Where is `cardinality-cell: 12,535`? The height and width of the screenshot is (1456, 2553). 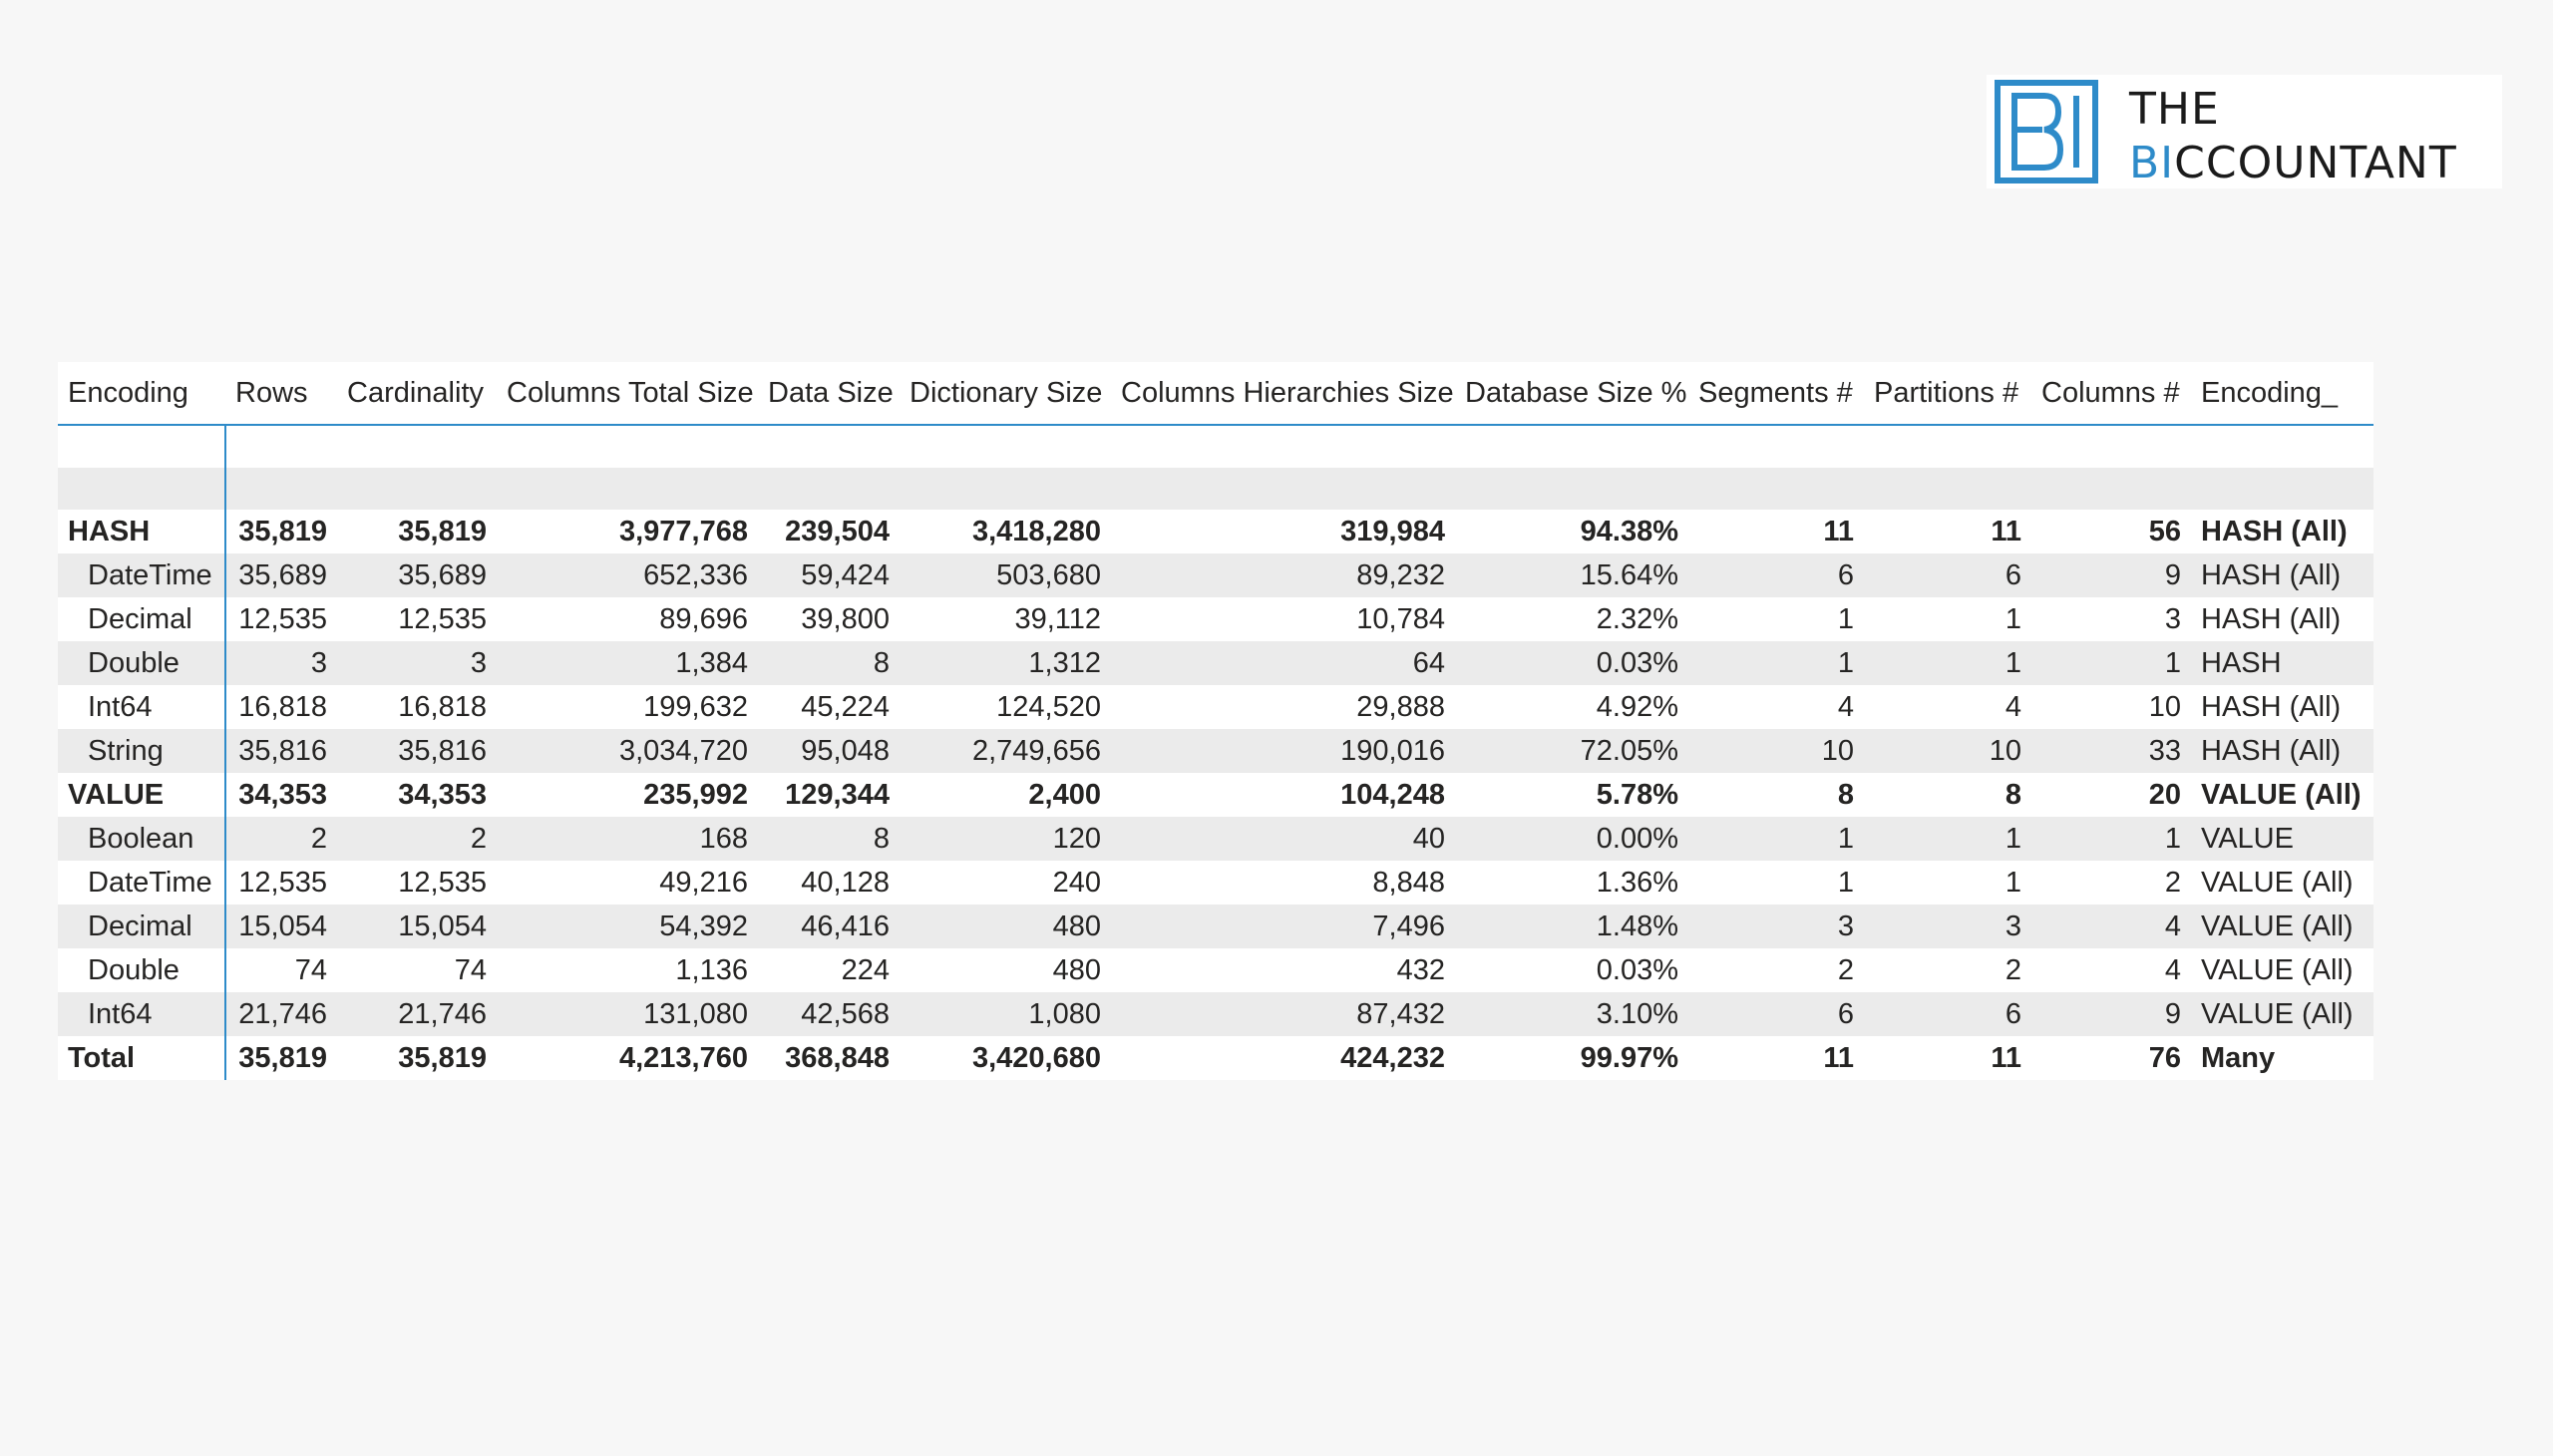 cardinality-cell: 12,535 is located at coordinates (417, 619).